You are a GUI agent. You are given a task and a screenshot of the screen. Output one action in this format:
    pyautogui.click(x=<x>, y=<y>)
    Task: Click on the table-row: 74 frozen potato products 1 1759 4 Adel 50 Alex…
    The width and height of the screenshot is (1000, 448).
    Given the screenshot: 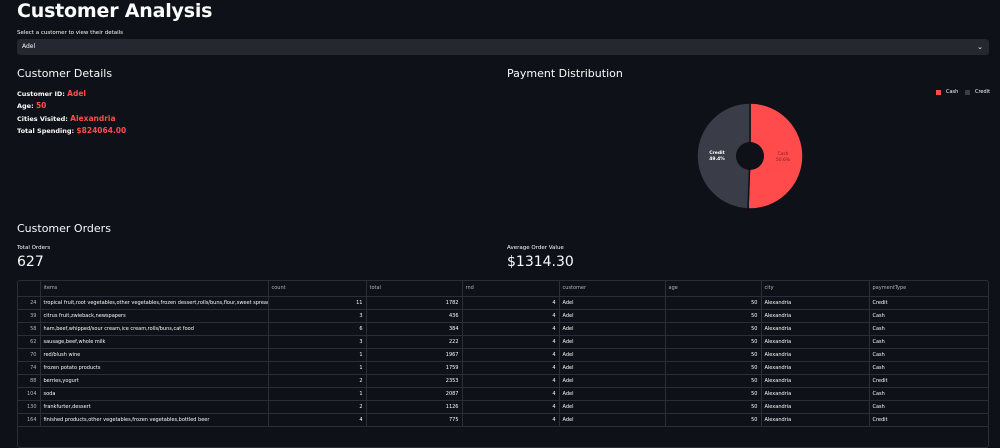 What is the action you would take?
    pyautogui.click(x=503, y=368)
    